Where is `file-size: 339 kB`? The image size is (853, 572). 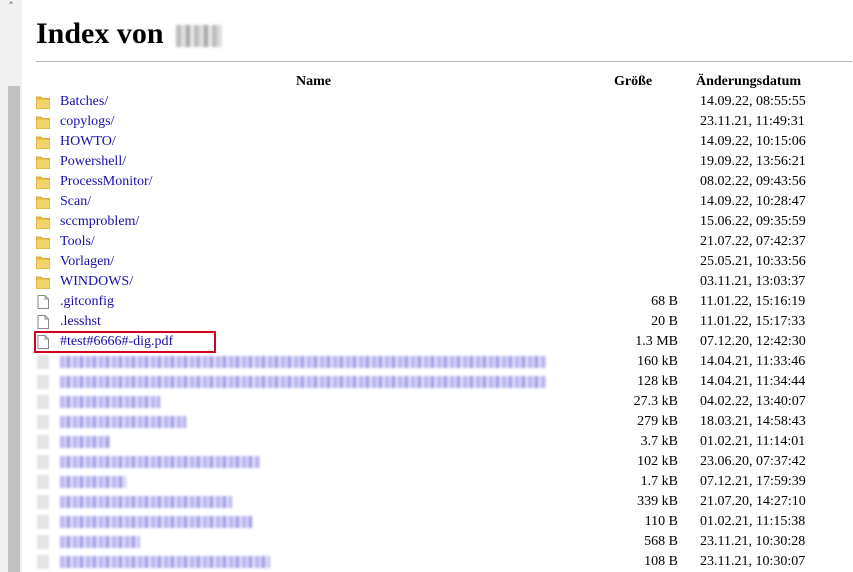
file-size: 339 kB is located at coordinates (657, 501).